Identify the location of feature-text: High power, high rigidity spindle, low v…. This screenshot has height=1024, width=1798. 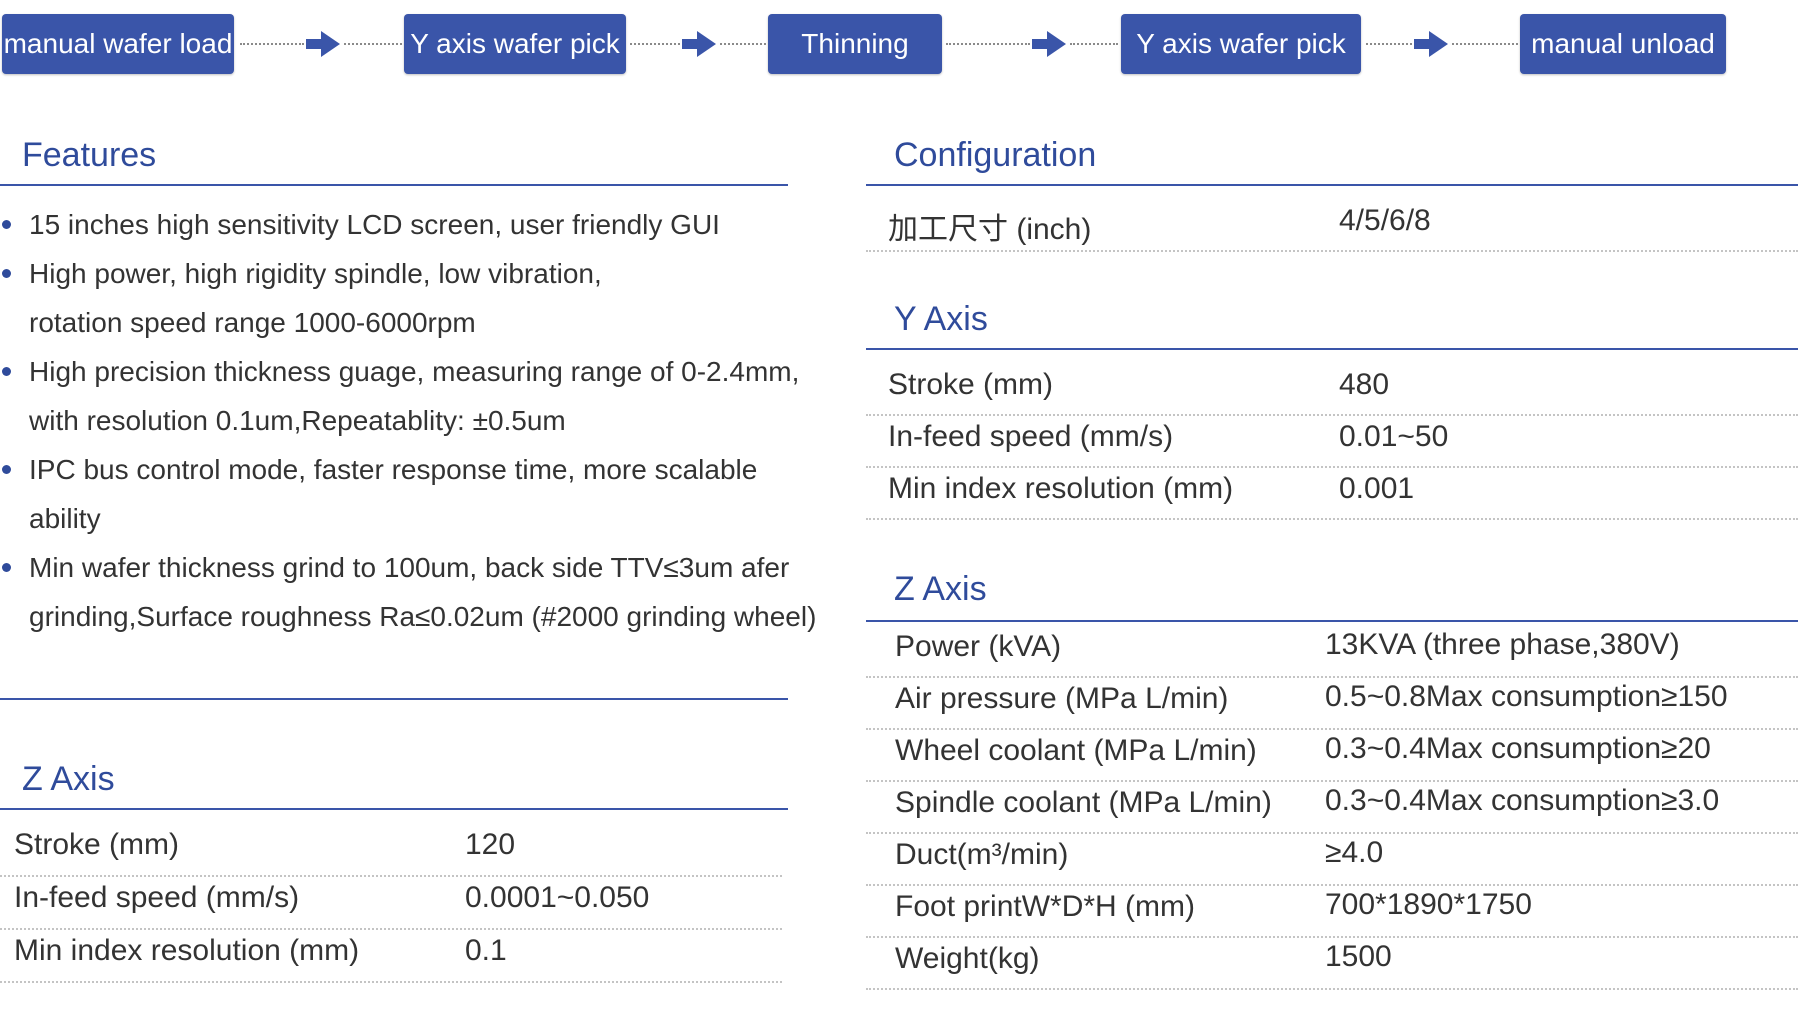
(315, 298).